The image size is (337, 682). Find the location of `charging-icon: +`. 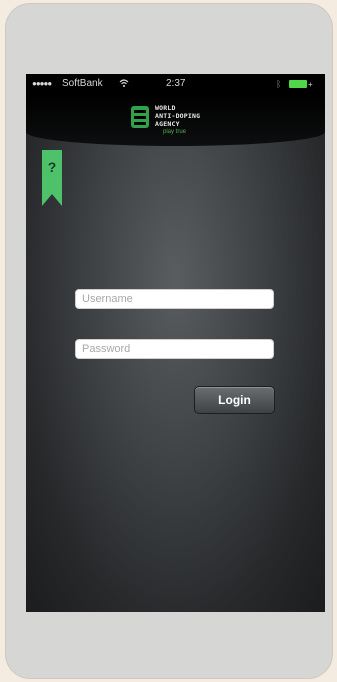

charging-icon: + is located at coordinates (310, 84).